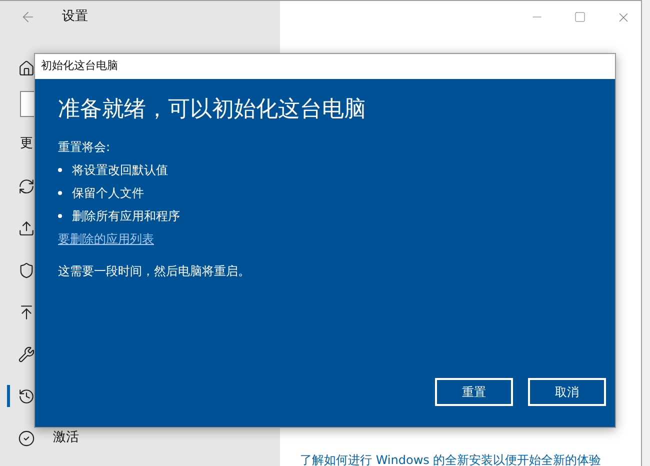 The width and height of the screenshot is (650, 466). What do you see at coordinates (120, 170) in the screenshot?
I see `bullet-text: 将设置改回默认值` at bounding box center [120, 170].